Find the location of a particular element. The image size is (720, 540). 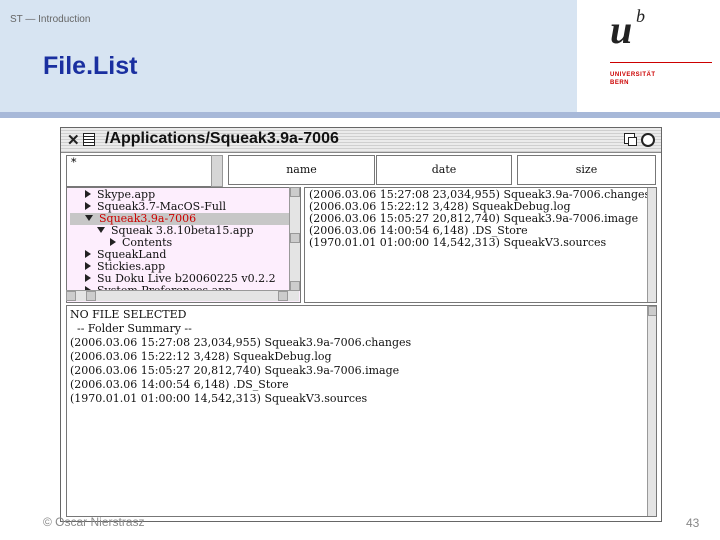

header-rule is located at coordinates (360, 115).